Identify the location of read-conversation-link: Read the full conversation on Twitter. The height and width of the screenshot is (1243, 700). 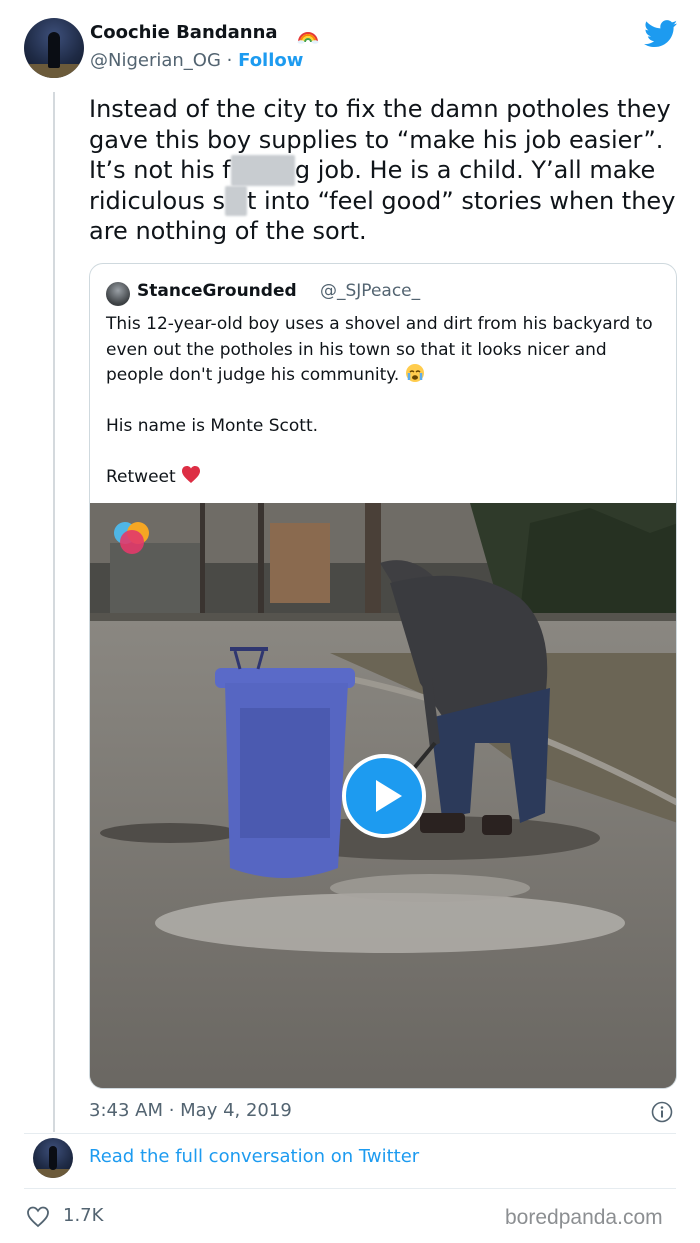
(254, 1156).